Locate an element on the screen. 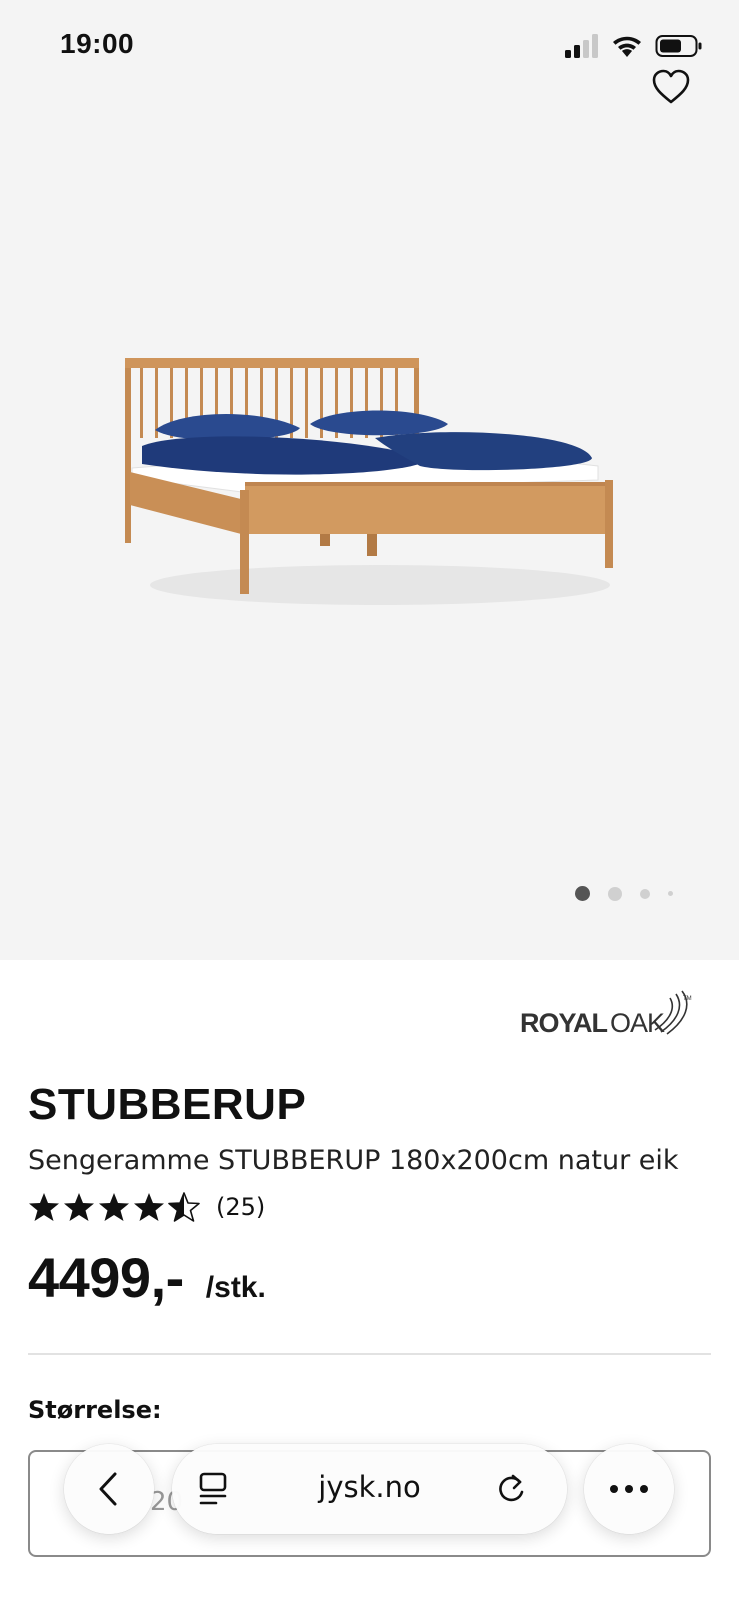  svg-text: ROYAL is located at coordinates (564, 1023).